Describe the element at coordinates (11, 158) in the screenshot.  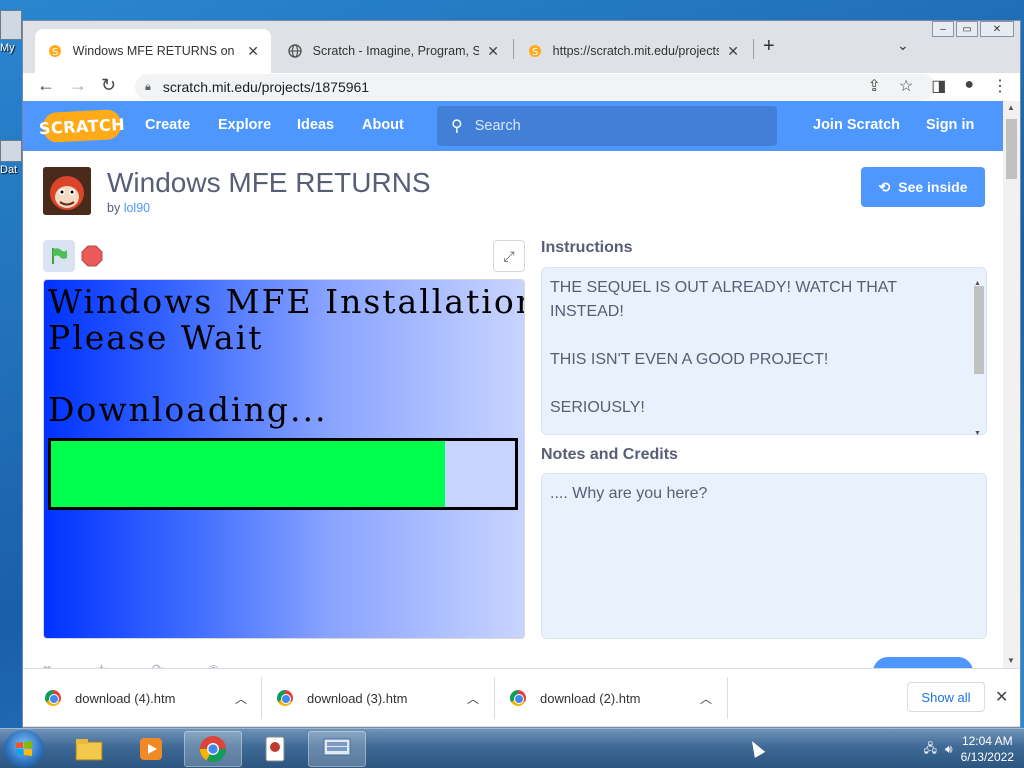
I see `desktop-icon-data: Dat` at that location.